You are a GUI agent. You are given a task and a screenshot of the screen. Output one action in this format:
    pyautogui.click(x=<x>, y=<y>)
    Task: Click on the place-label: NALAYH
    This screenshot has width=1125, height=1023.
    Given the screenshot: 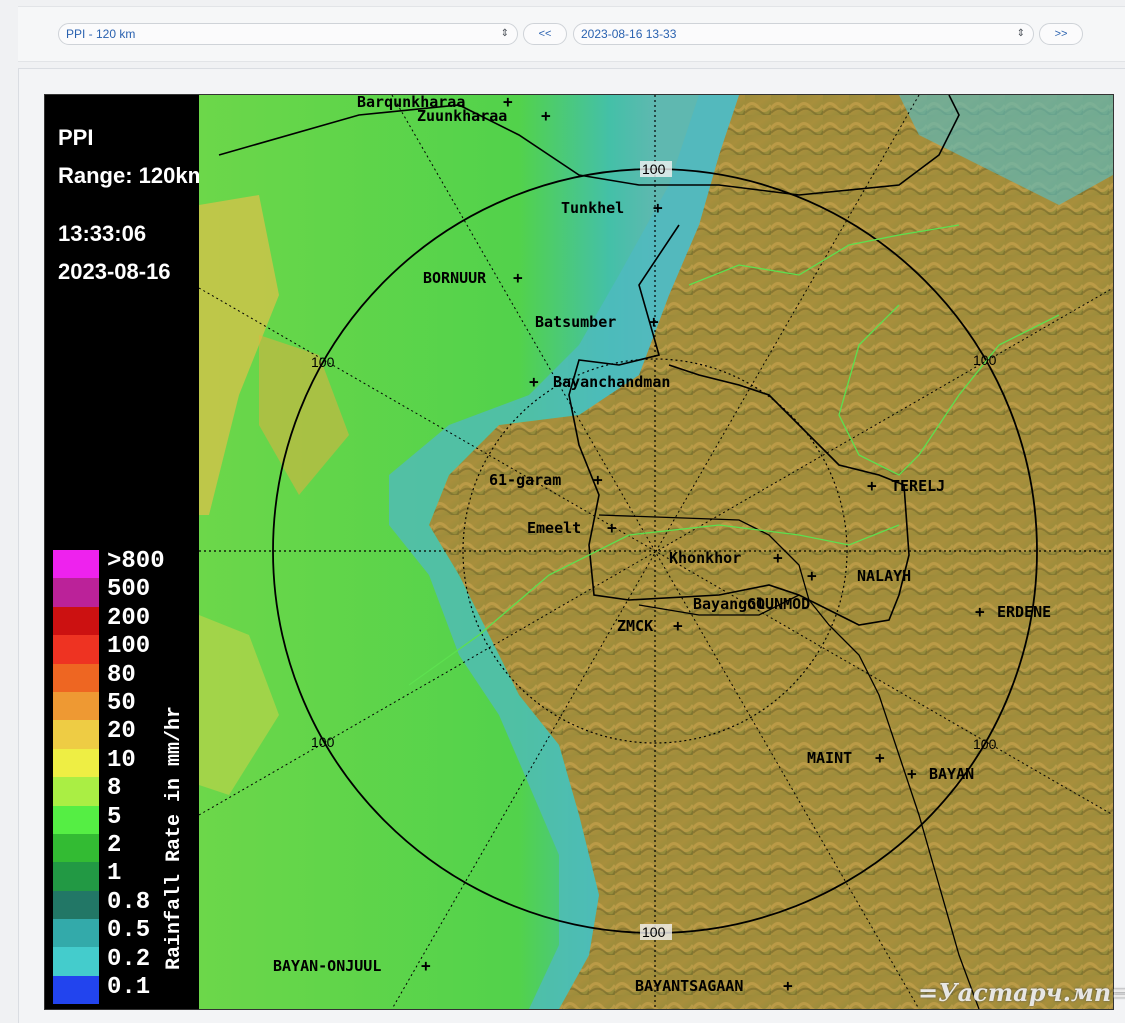 What is the action you would take?
    pyautogui.click(x=884, y=576)
    